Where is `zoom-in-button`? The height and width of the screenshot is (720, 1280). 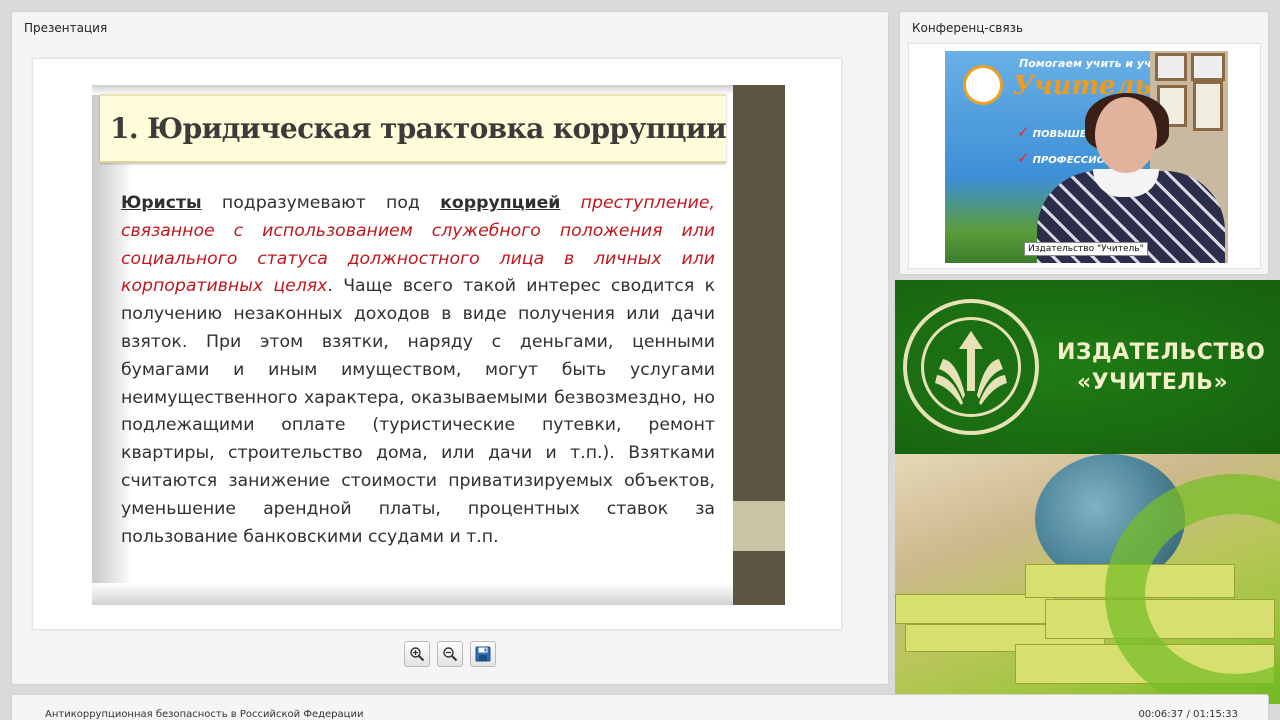
zoom-in-button is located at coordinates (417, 654).